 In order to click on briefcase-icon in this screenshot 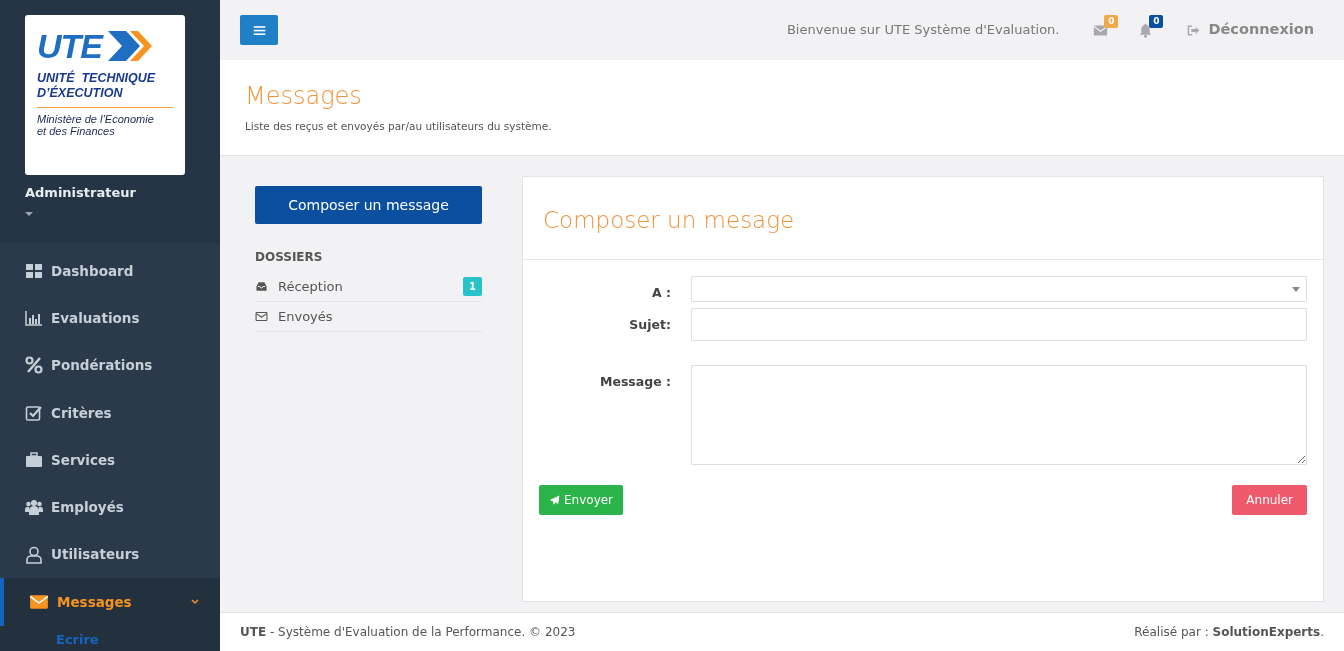, I will do `click(34, 459)`.